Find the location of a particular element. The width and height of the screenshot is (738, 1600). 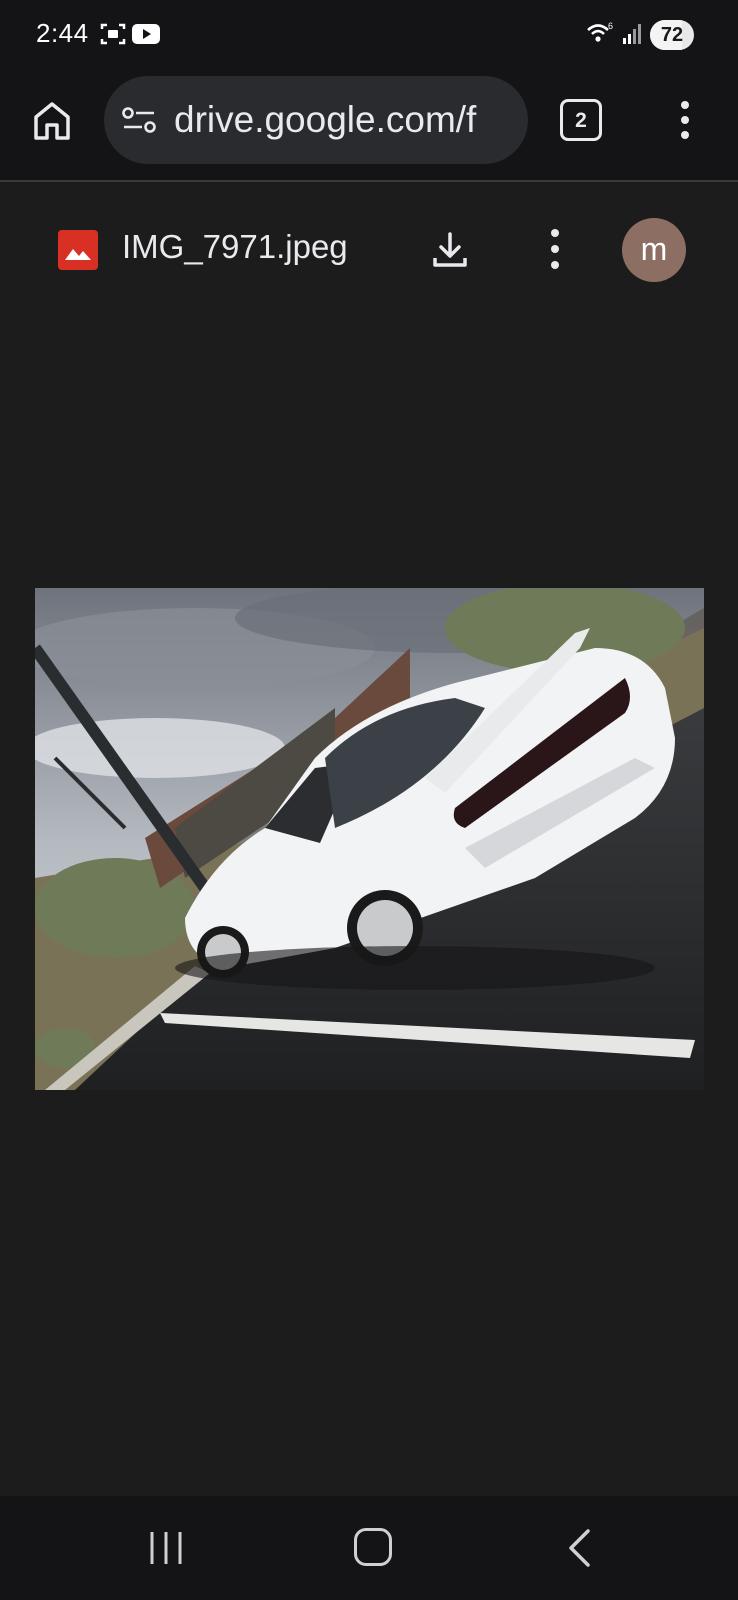

site-info-icon is located at coordinates (139, 120).